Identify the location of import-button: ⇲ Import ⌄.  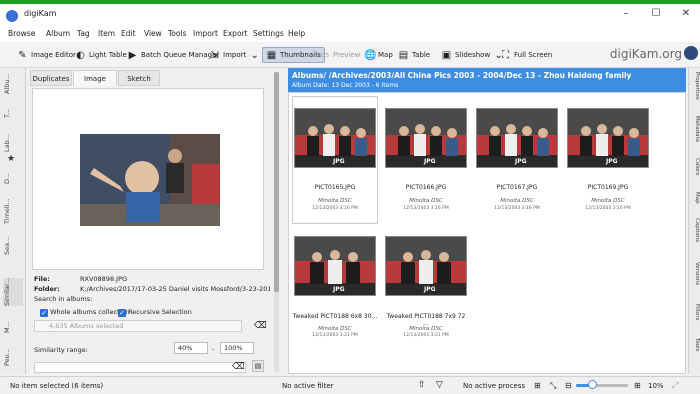
(234, 55).